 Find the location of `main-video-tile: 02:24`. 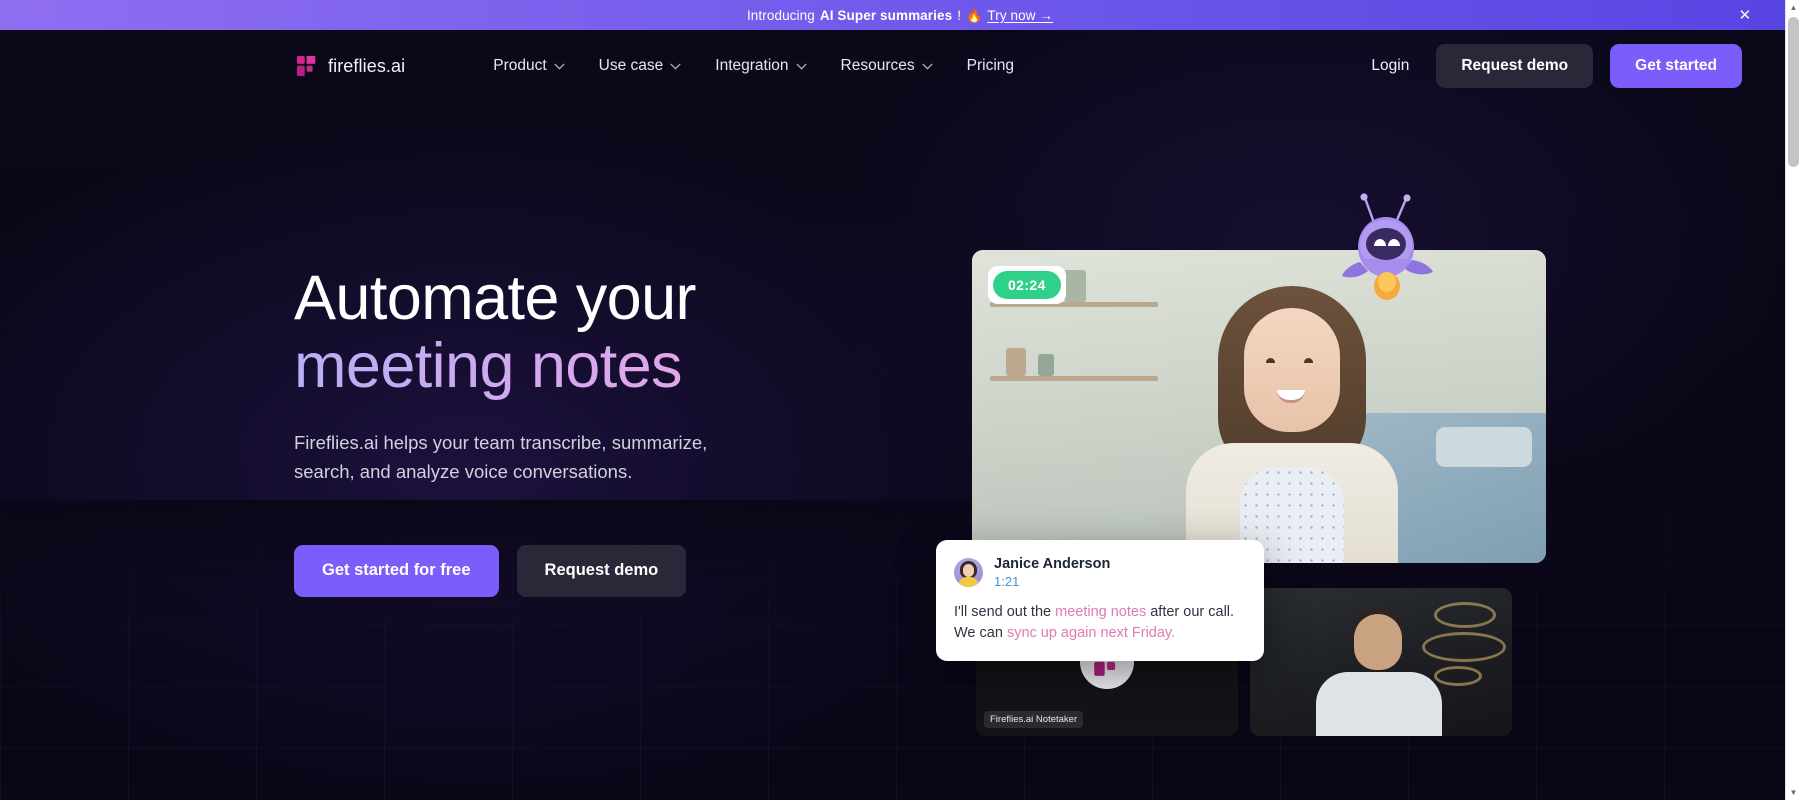

main-video-tile: 02:24 is located at coordinates (1259, 406).